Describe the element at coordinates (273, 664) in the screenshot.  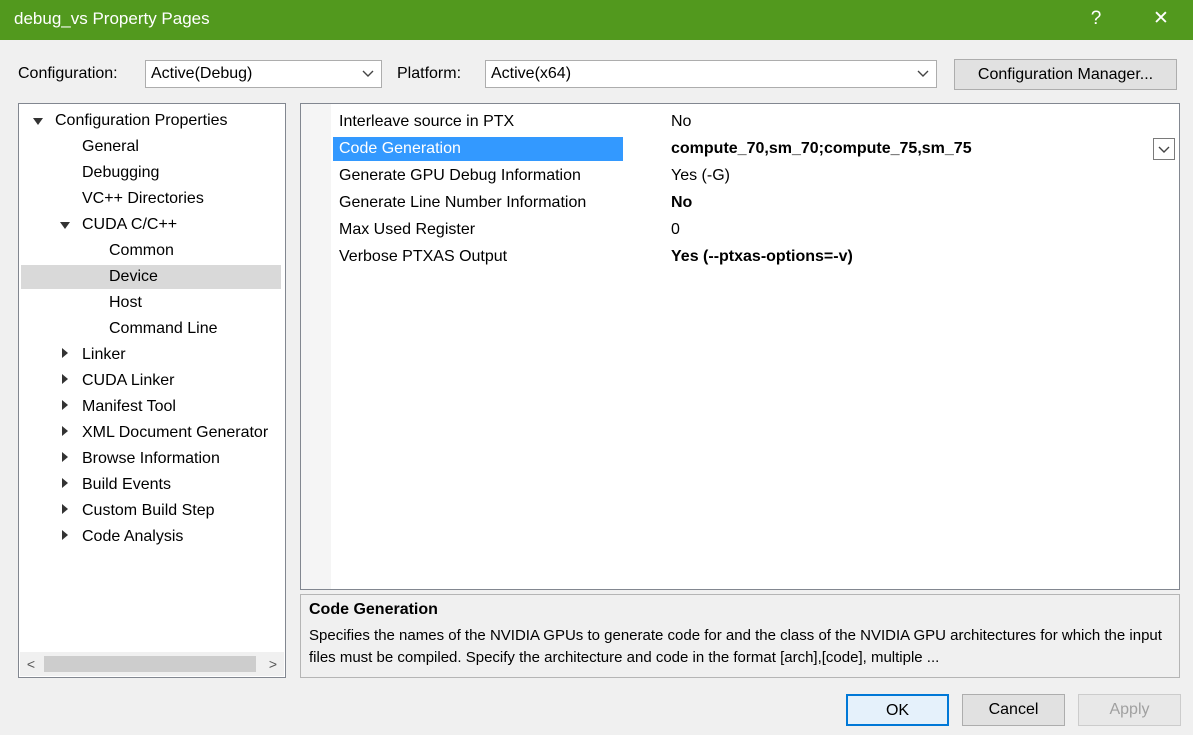
I see `scroll-right-arrow: >` at that location.